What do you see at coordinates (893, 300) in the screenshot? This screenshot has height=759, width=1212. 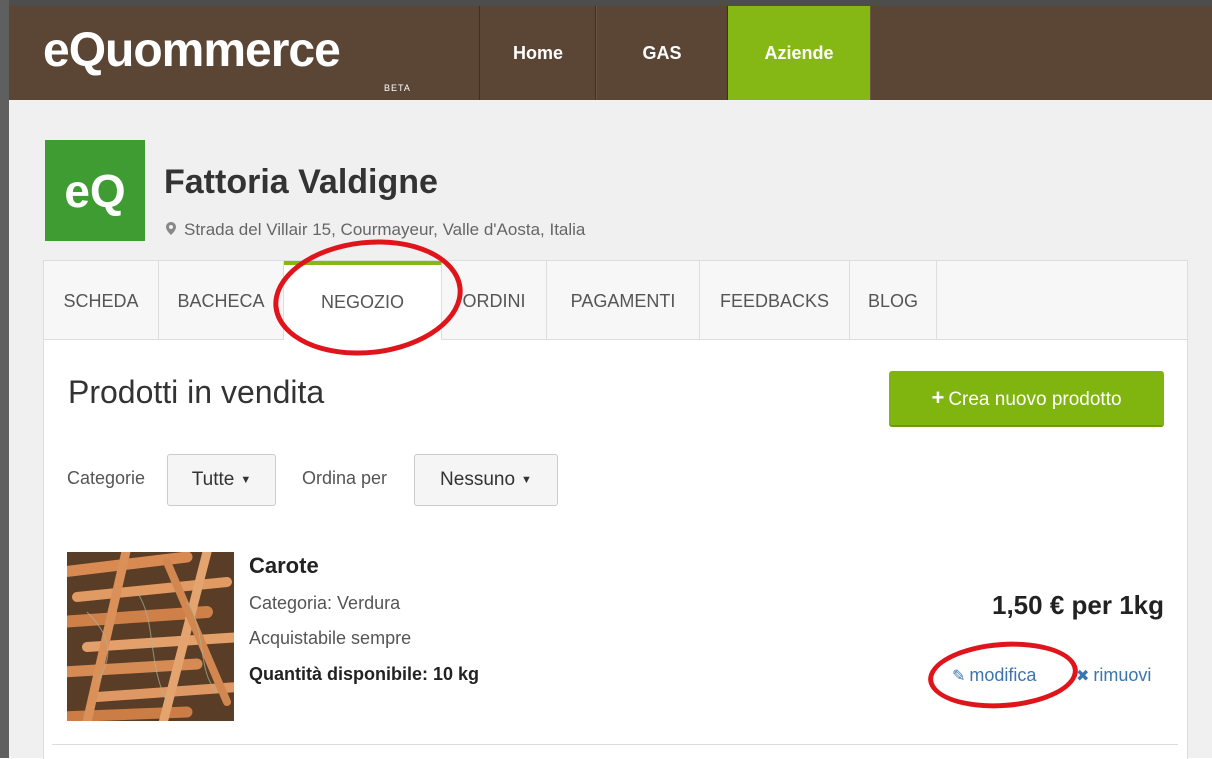 I see `tab-blog: BLOG` at bounding box center [893, 300].